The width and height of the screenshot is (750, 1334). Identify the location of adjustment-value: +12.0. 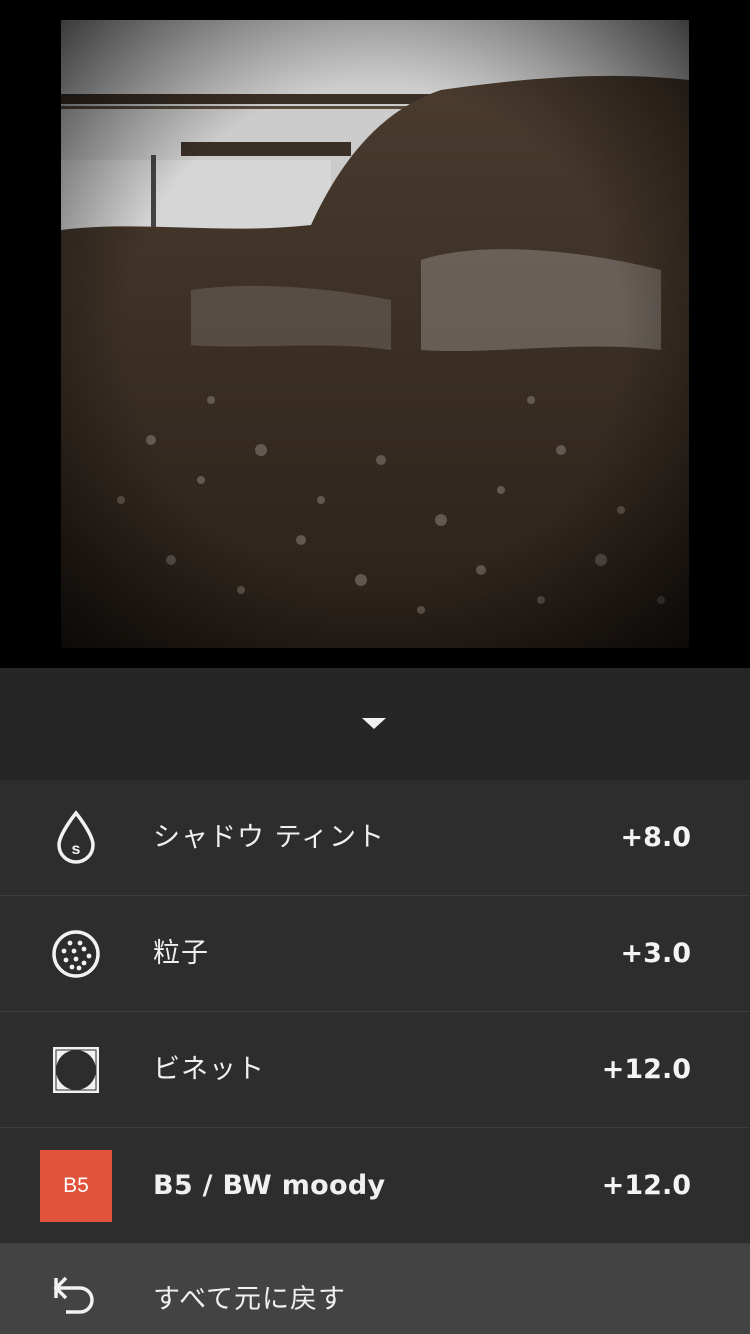
(646, 1069).